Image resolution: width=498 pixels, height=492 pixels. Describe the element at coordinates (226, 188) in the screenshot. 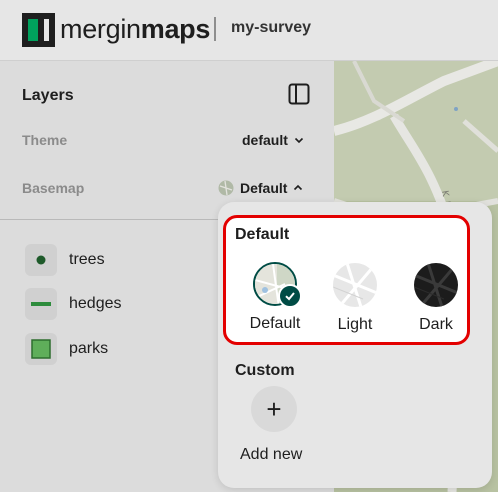

I see `basemap-preview-icon` at that location.